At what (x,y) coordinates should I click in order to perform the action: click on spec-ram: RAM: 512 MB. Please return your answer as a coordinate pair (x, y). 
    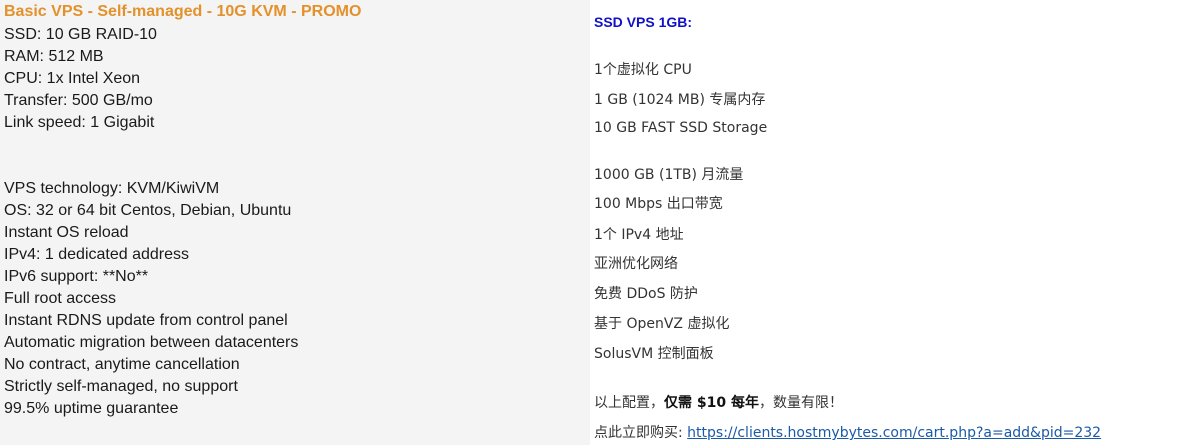
    Looking at the image, I should click on (54, 56).